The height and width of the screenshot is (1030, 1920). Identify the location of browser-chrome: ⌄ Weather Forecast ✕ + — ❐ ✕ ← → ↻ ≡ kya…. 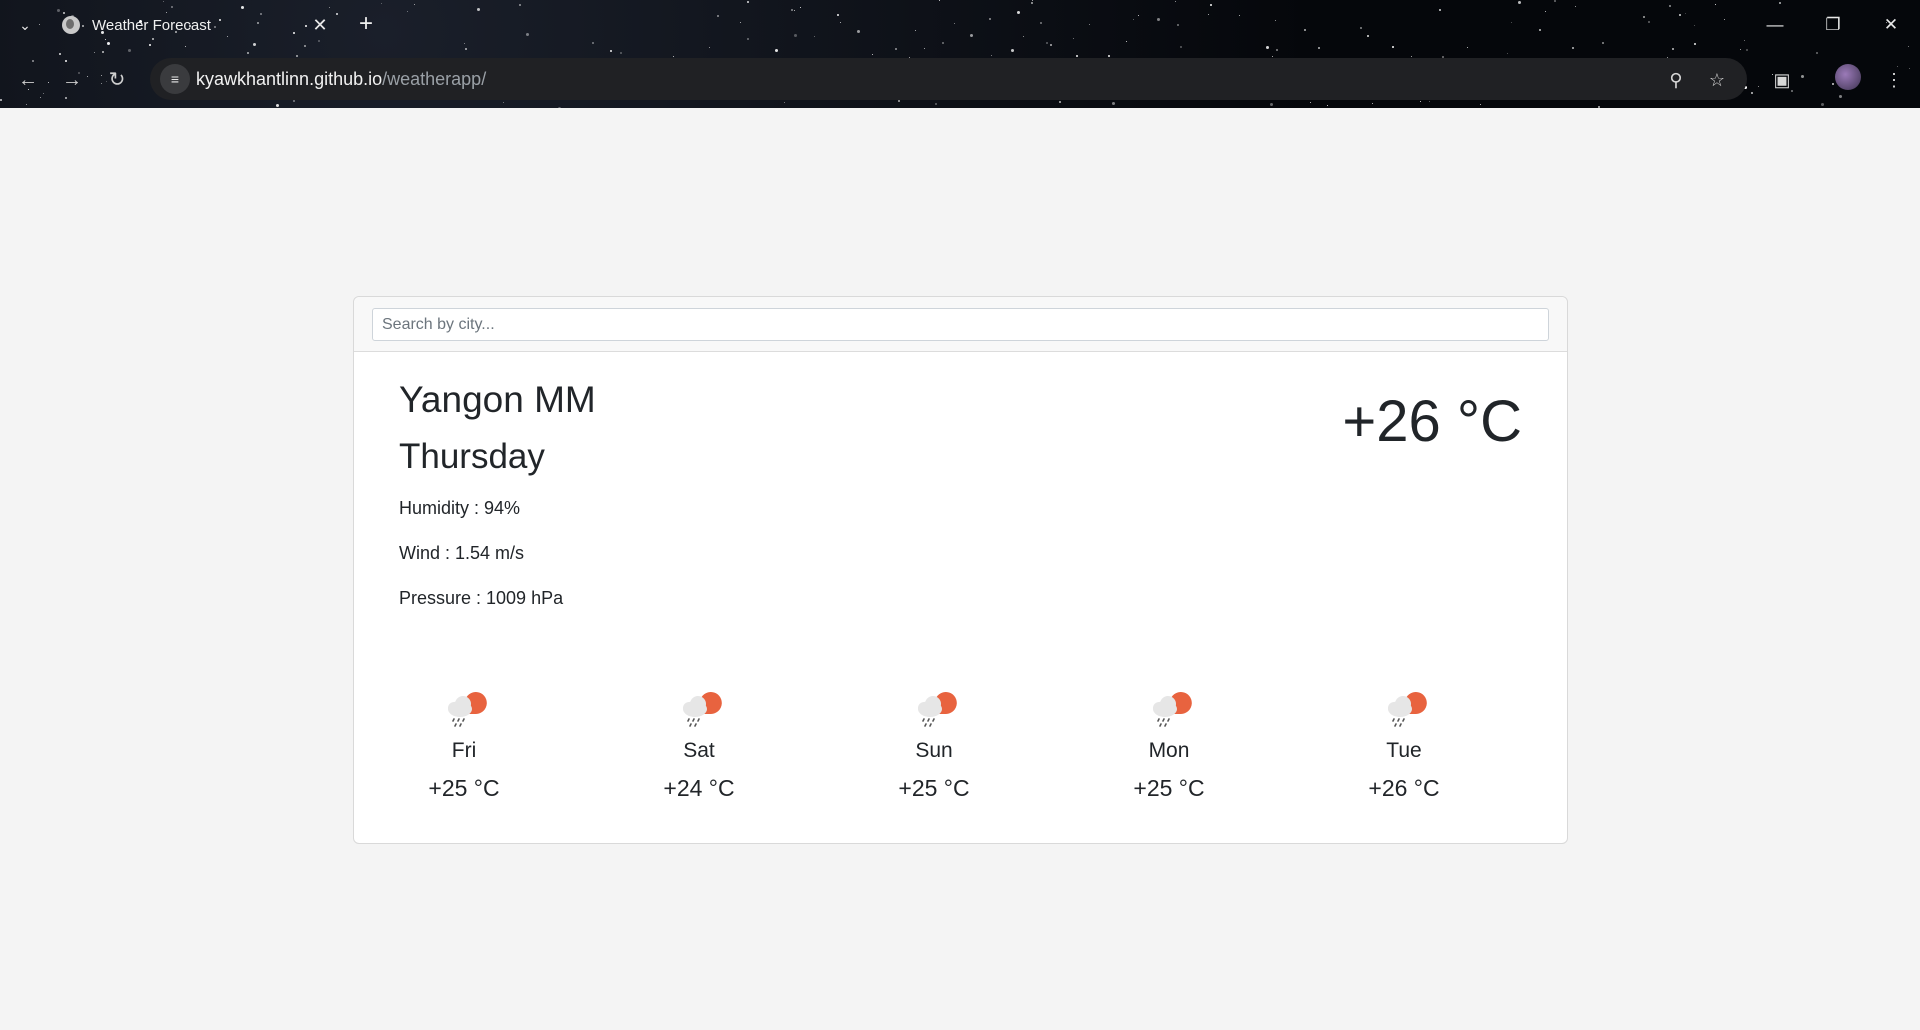
(960, 54).